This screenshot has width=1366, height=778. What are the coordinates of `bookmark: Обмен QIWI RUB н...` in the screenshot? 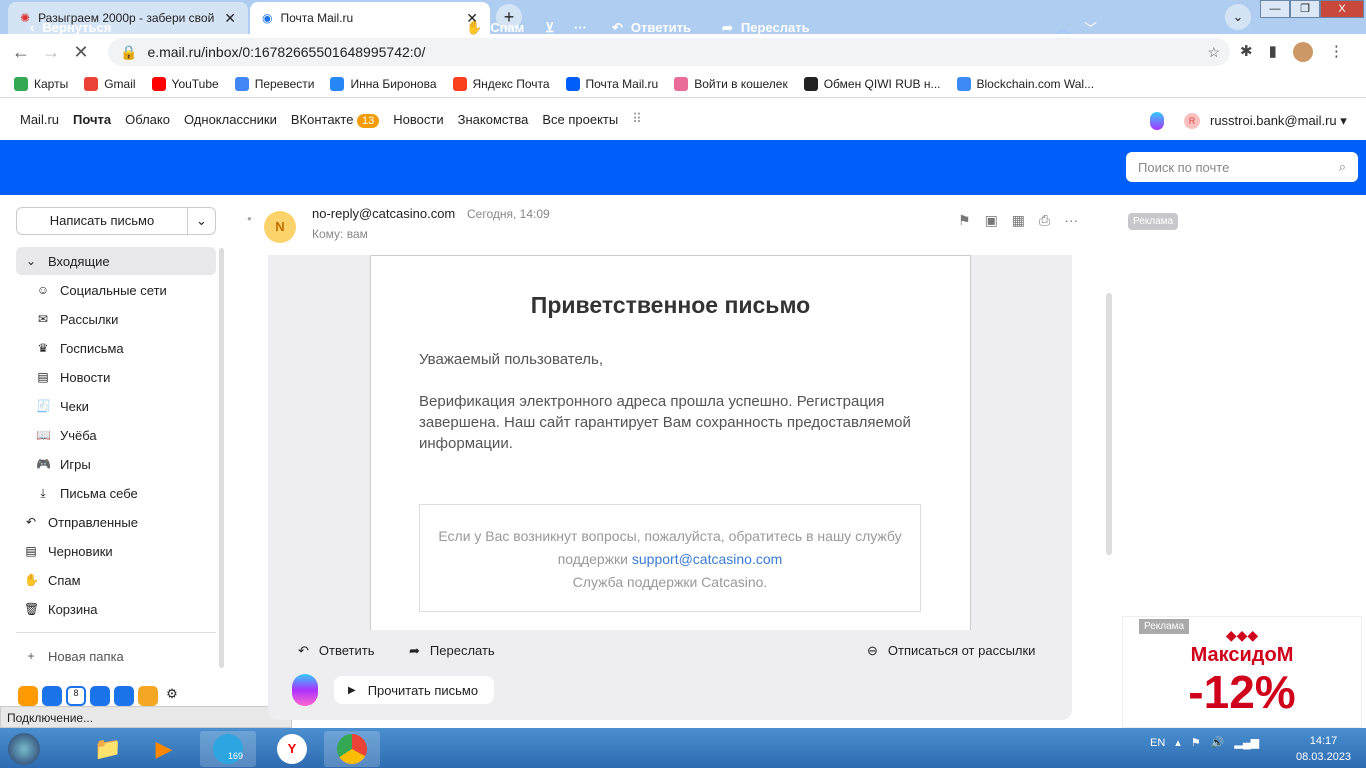 It's located at (872, 83).